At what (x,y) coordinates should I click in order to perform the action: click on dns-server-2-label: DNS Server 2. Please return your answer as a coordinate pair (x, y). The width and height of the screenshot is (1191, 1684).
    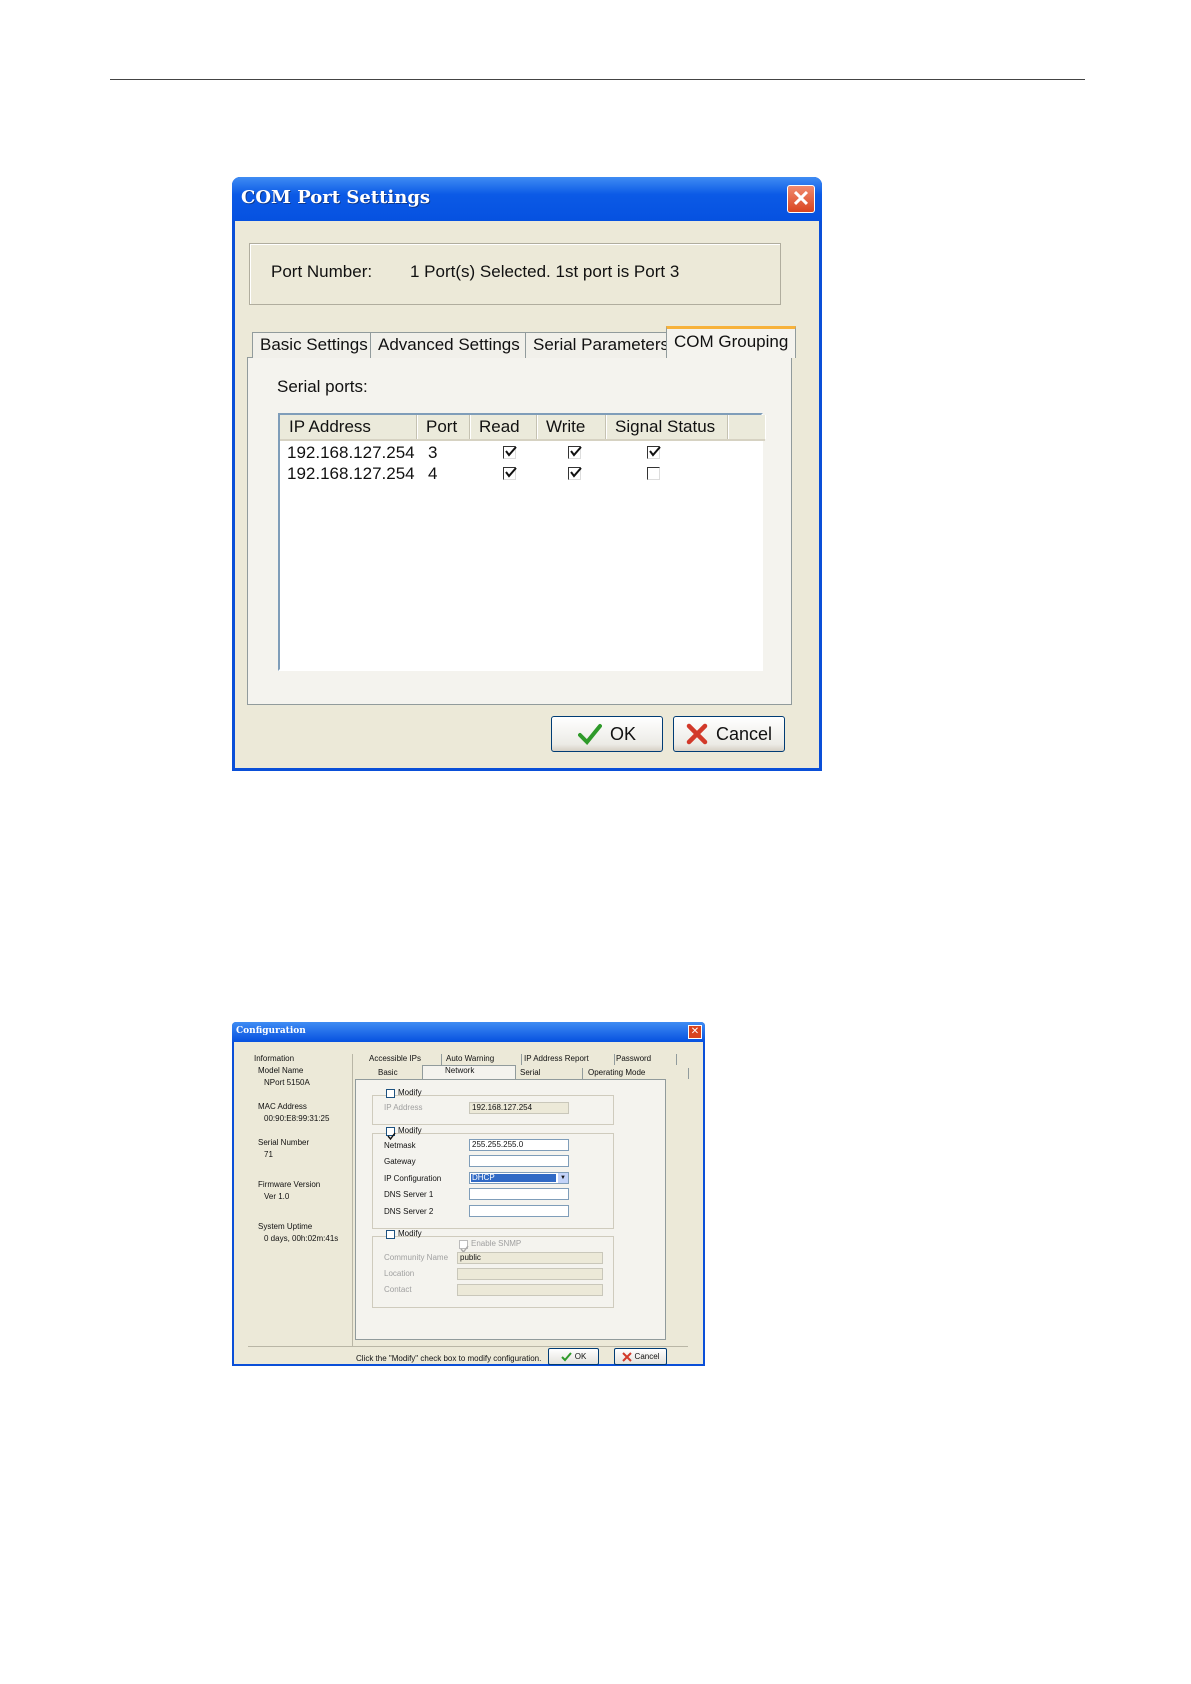
    Looking at the image, I should click on (409, 1211).